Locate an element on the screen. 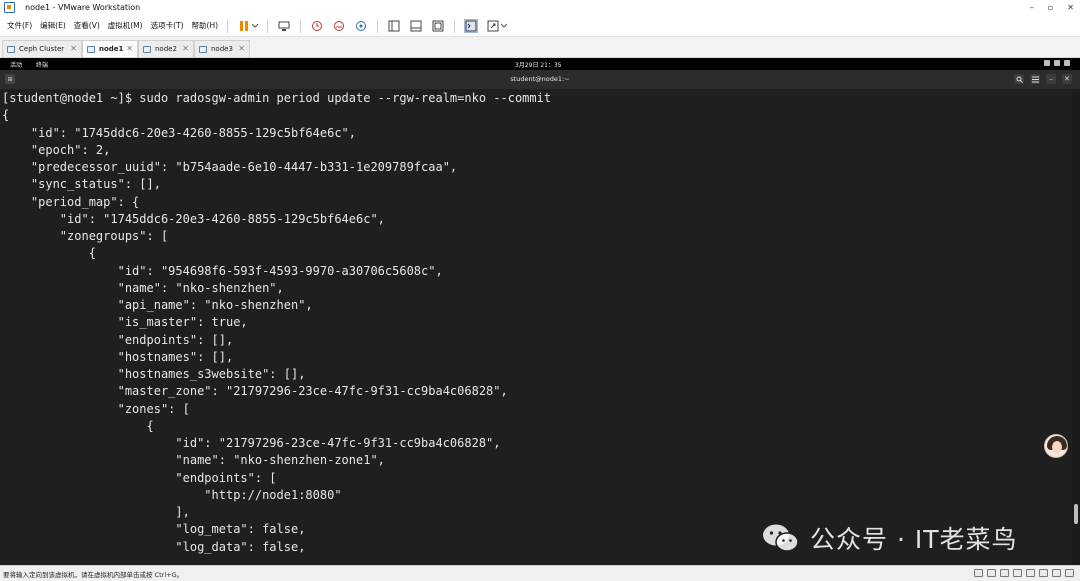 Image resolution: width=1080 pixels, height=581 pixels. menu-help: 帮助(H) is located at coordinates (205, 25).